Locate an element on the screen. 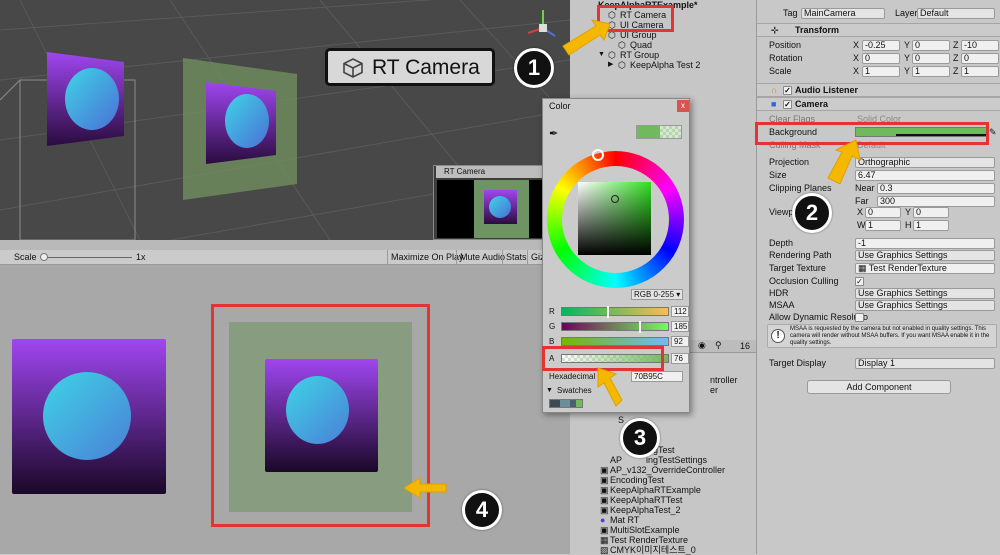 The image size is (1000, 555). step-badge-4: 4 is located at coordinates (482, 510).